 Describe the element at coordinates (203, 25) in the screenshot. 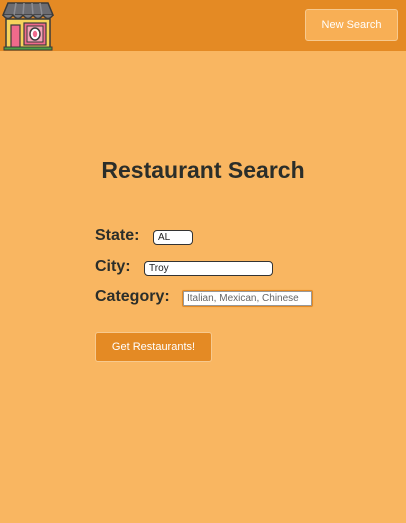

I see `top-navbar: New Search` at that location.